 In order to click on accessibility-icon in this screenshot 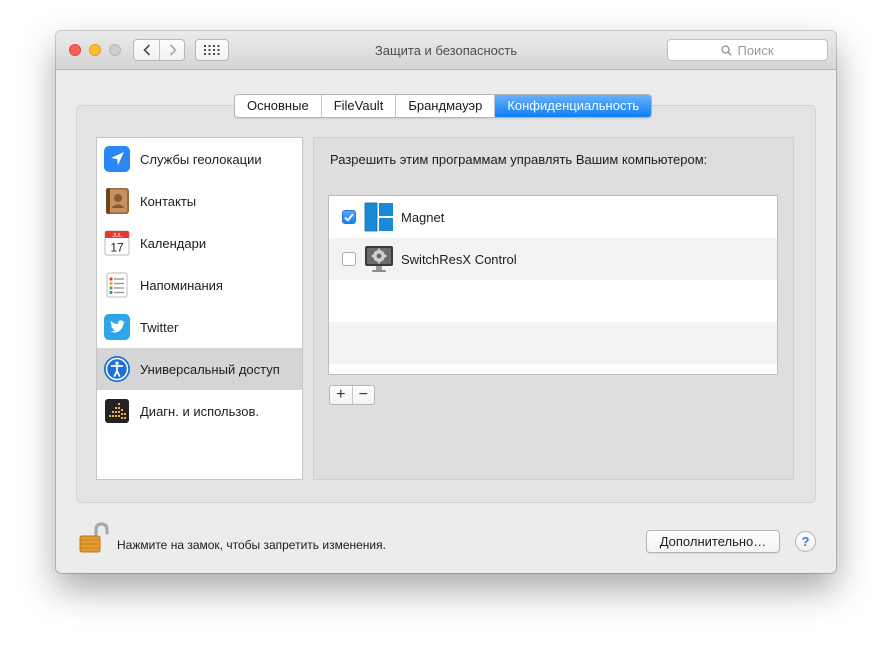, I will do `click(117, 369)`.